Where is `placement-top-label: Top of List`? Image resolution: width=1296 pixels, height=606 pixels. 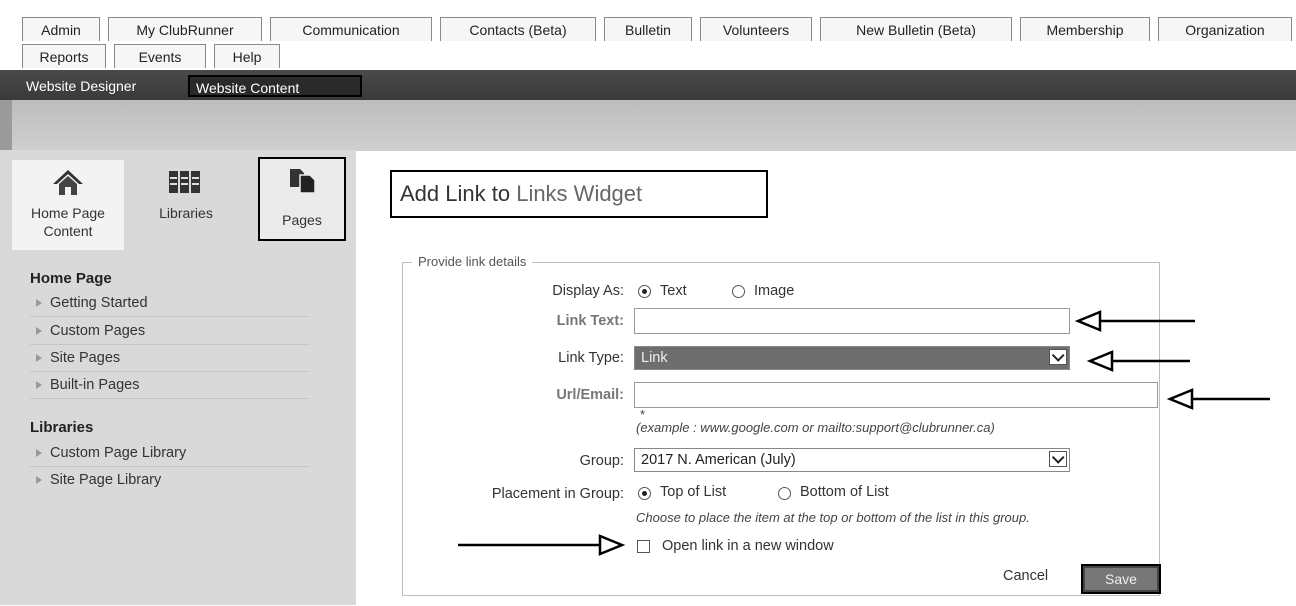
placement-top-label: Top of List is located at coordinates (693, 492).